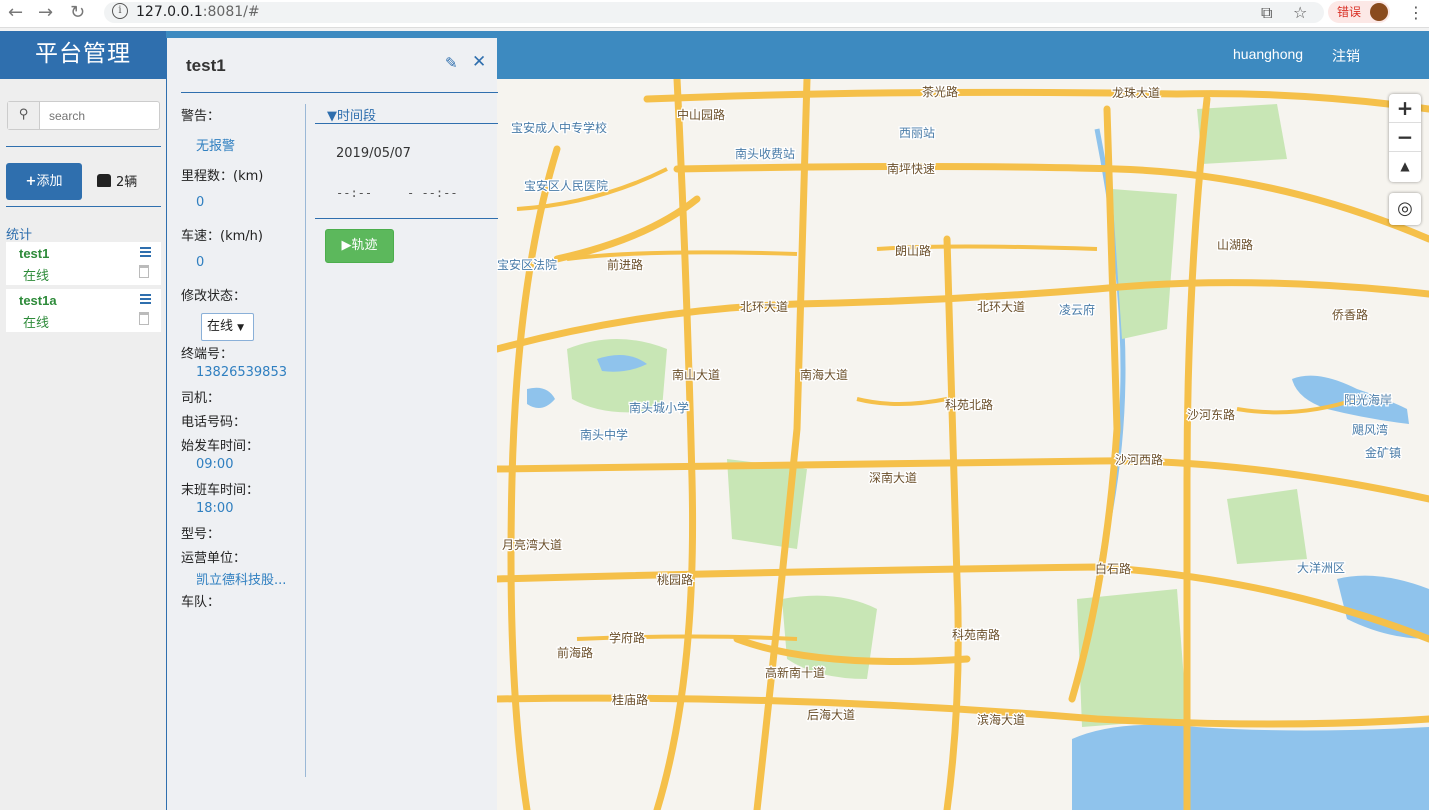  Describe the element at coordinates (220, 490) in the screenshot. I see `last-time-label: 末班车时间：` at that location.